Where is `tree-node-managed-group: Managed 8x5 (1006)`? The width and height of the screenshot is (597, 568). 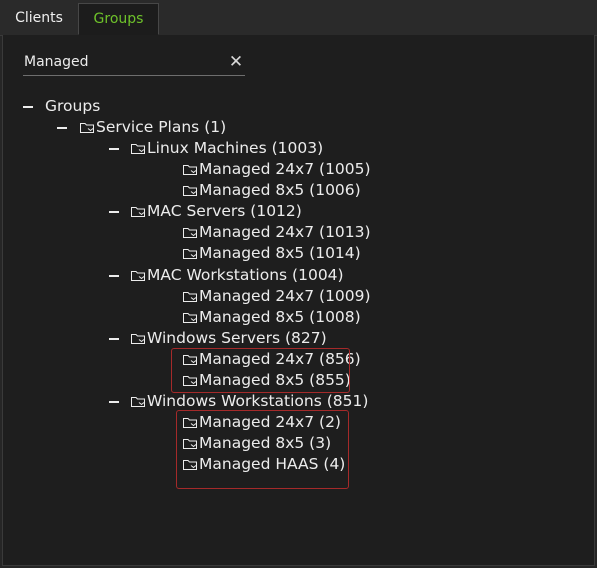
tree-node-managed-group: Managed 8x5 (1006) is located at coordinates (272, 190).